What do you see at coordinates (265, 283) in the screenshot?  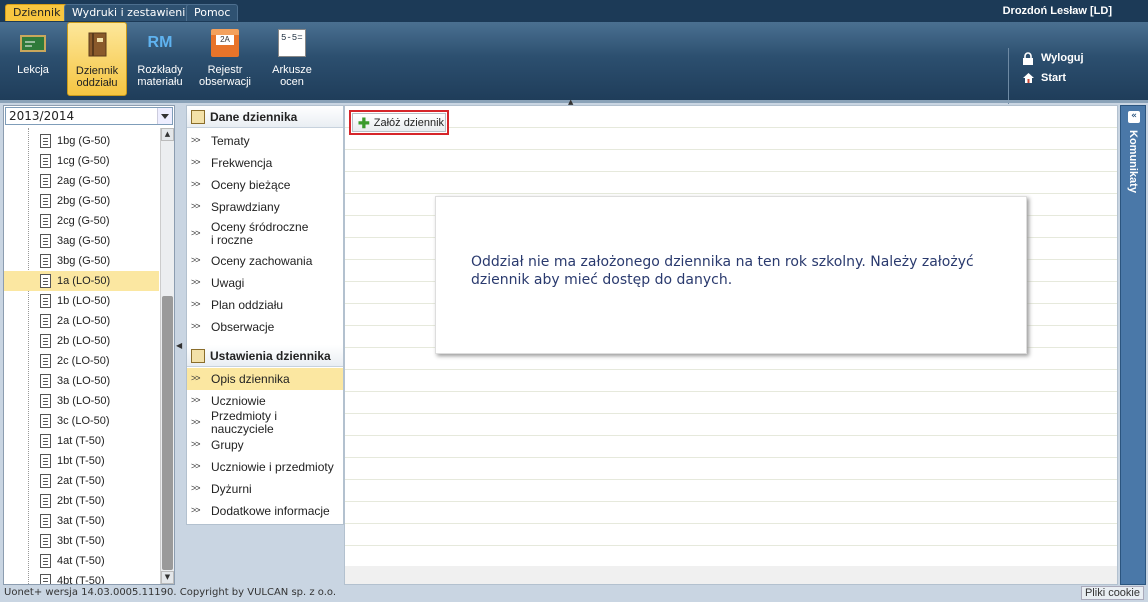 I see `menu-item: >> Uwagi` at bounding box center [265, 283].